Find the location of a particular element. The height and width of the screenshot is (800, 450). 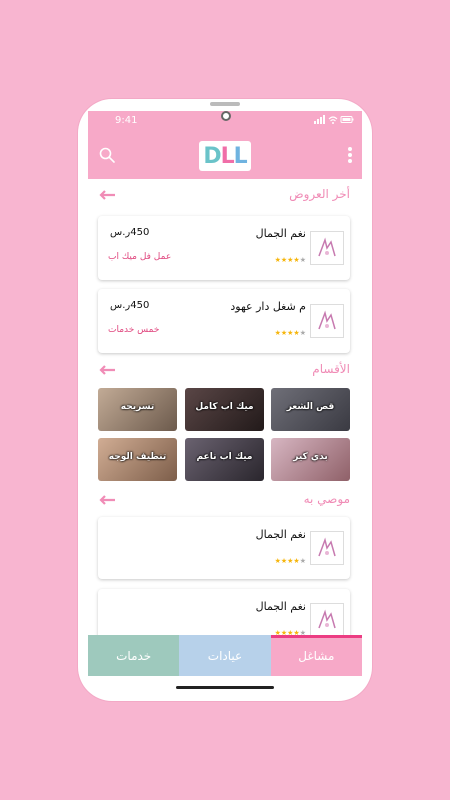

offer-name: نغم الجمال is located at coordinates (280, 233).